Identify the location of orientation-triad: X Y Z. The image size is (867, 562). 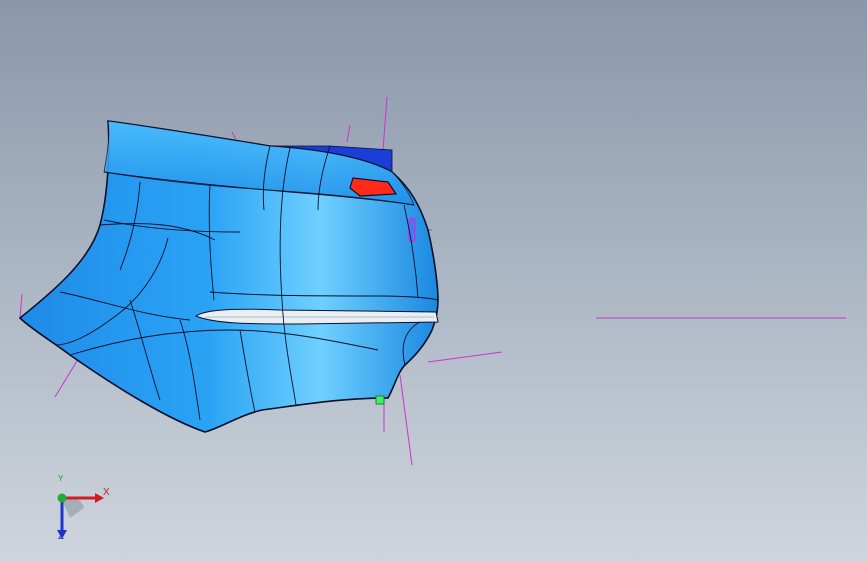
(80, 511).